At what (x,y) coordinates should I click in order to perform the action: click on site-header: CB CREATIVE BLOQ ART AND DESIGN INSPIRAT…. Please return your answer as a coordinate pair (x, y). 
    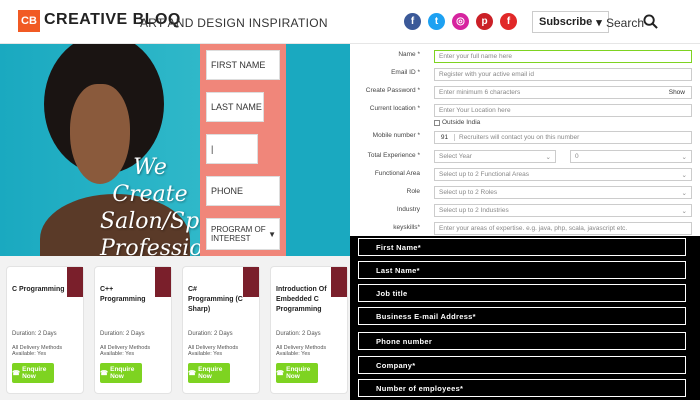
    Looking at the image, I should click on (350, 22).